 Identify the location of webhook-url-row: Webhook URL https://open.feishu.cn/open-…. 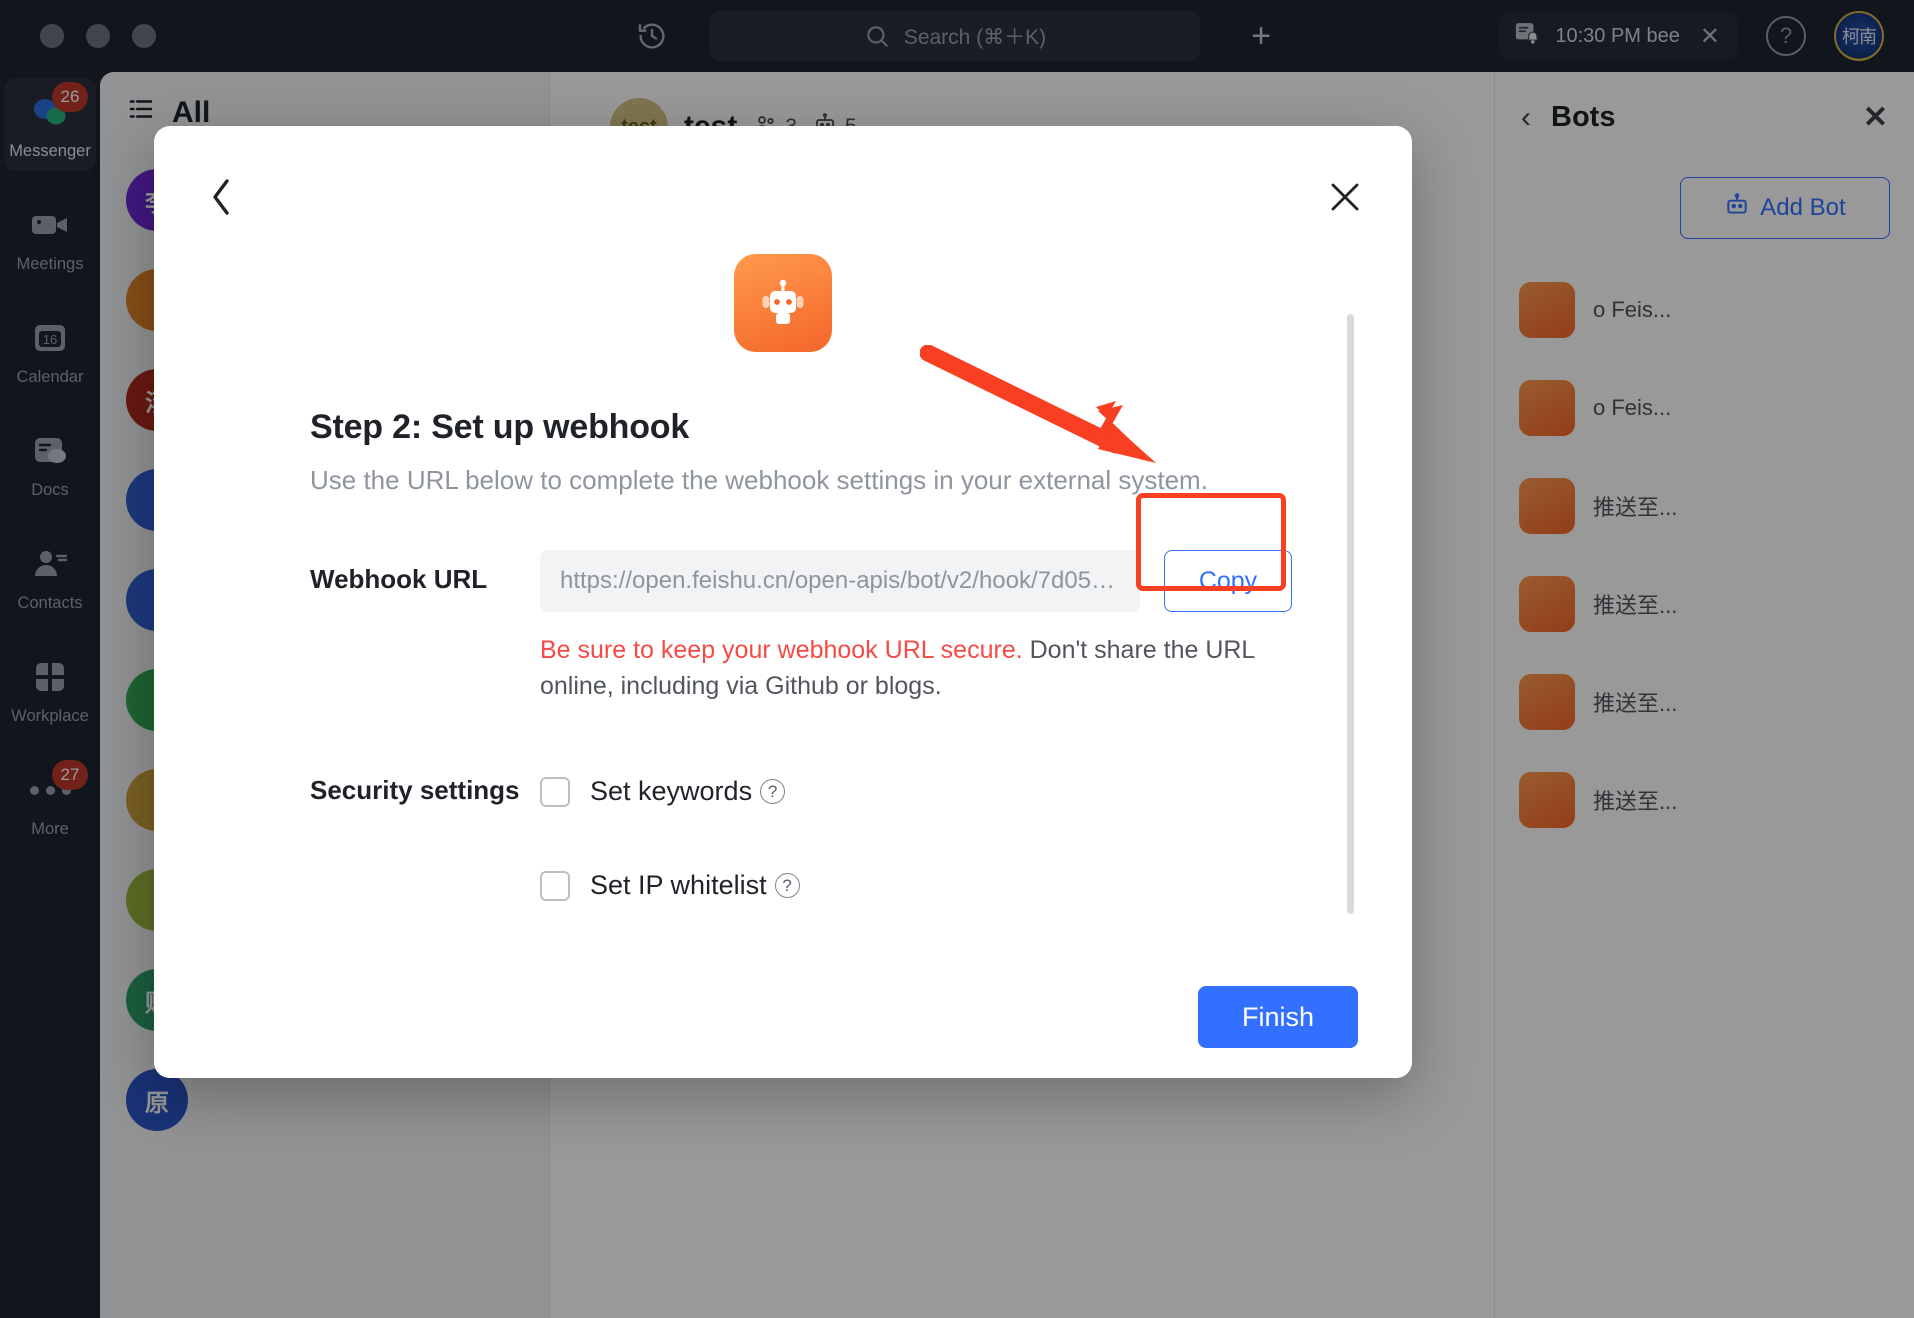
(861, 581).